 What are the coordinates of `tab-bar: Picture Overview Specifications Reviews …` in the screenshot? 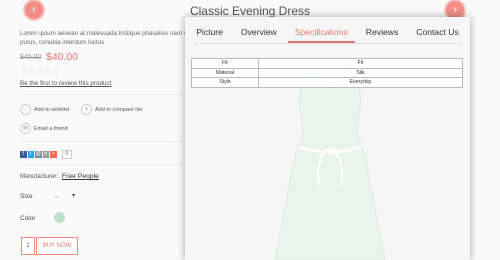 It's located at (327, 30).